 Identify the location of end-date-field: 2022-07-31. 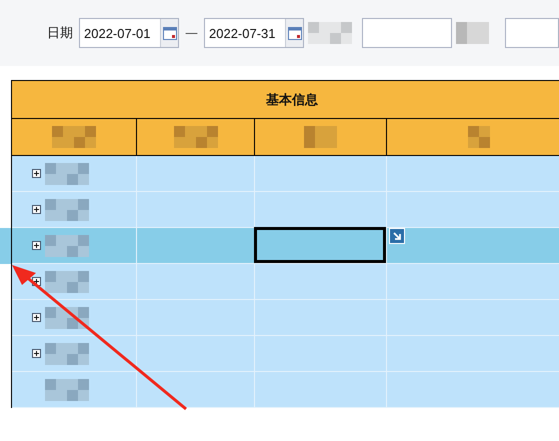
(254, 33).